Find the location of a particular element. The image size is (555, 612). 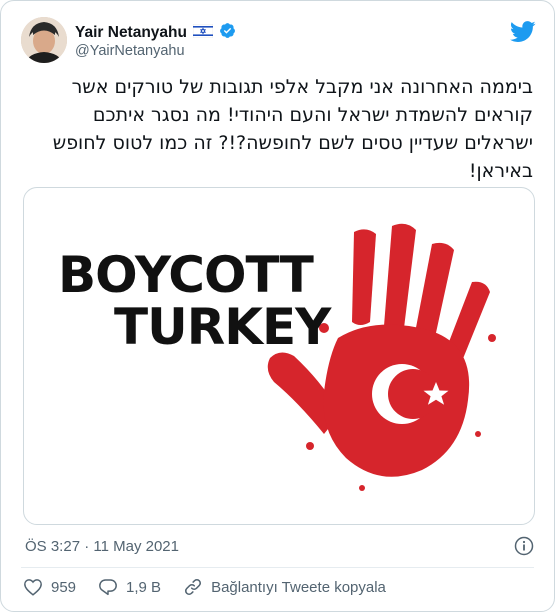

copy-link-button: Bağlantıyı Tweete kopyala is located at coordinates (284, 587).